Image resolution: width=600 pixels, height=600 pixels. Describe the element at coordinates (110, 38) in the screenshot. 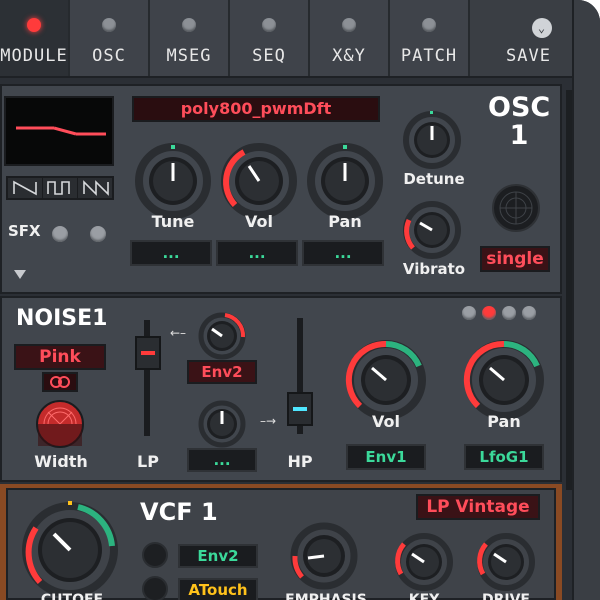

I see `tab-osc: OSC` at that location.